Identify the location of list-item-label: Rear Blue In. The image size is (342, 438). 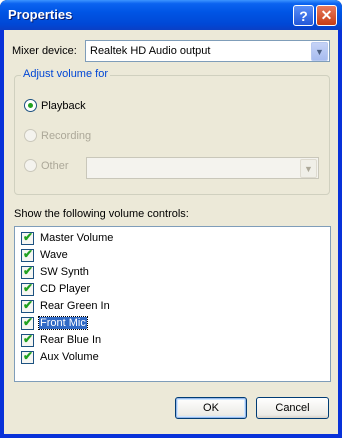
(71, 340).